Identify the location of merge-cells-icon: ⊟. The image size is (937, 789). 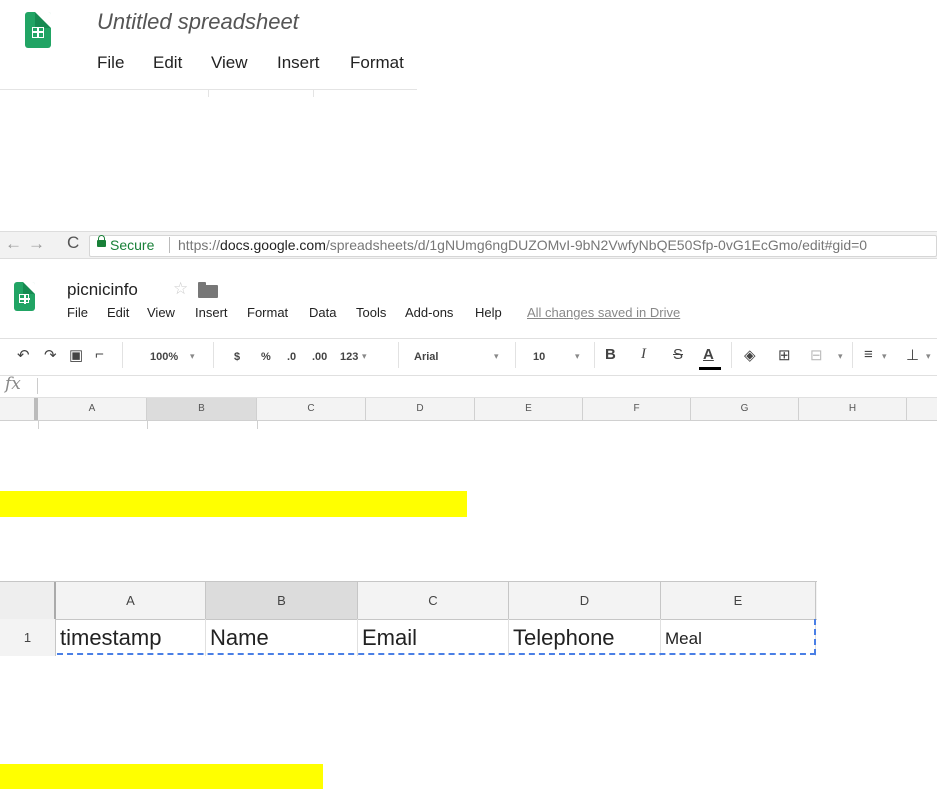
(816, 355).